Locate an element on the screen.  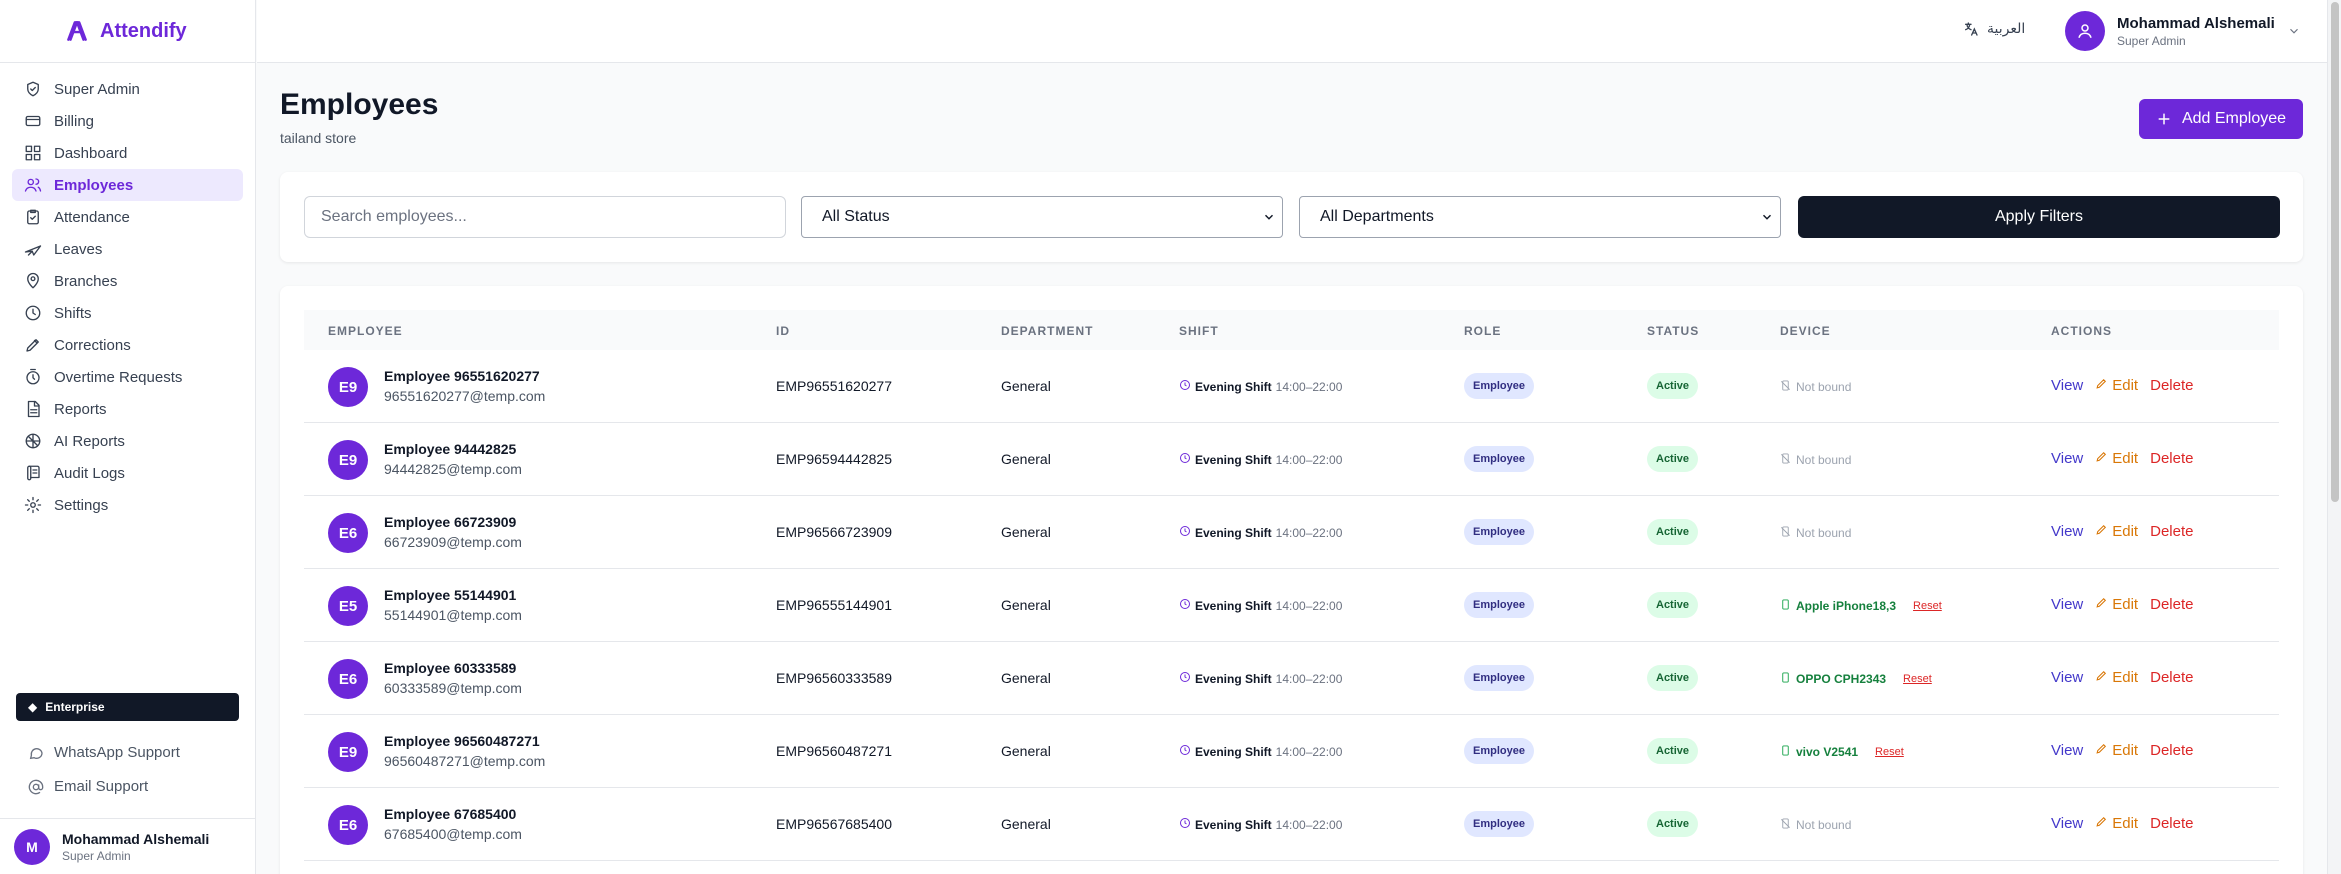
scrollbar-thumb is located at coordinates (2335, 252).